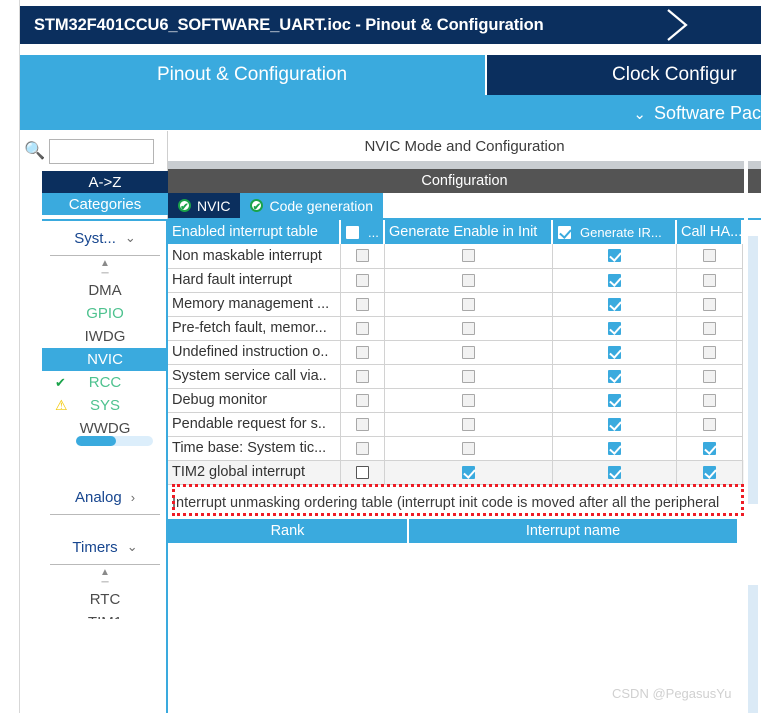 Image resolution: width=761 pixels, height=713 pixels. Describe the element at coordinates (105, 336) in the screenshot. I see `sidebar-item-iwdg: IWDG` at that location.